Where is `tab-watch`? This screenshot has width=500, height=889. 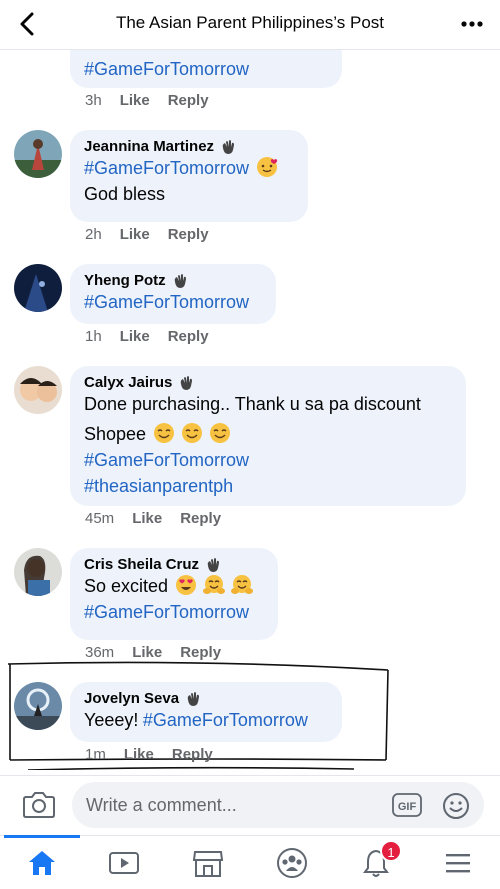
tab-watch is located at coordinates (124, 863).